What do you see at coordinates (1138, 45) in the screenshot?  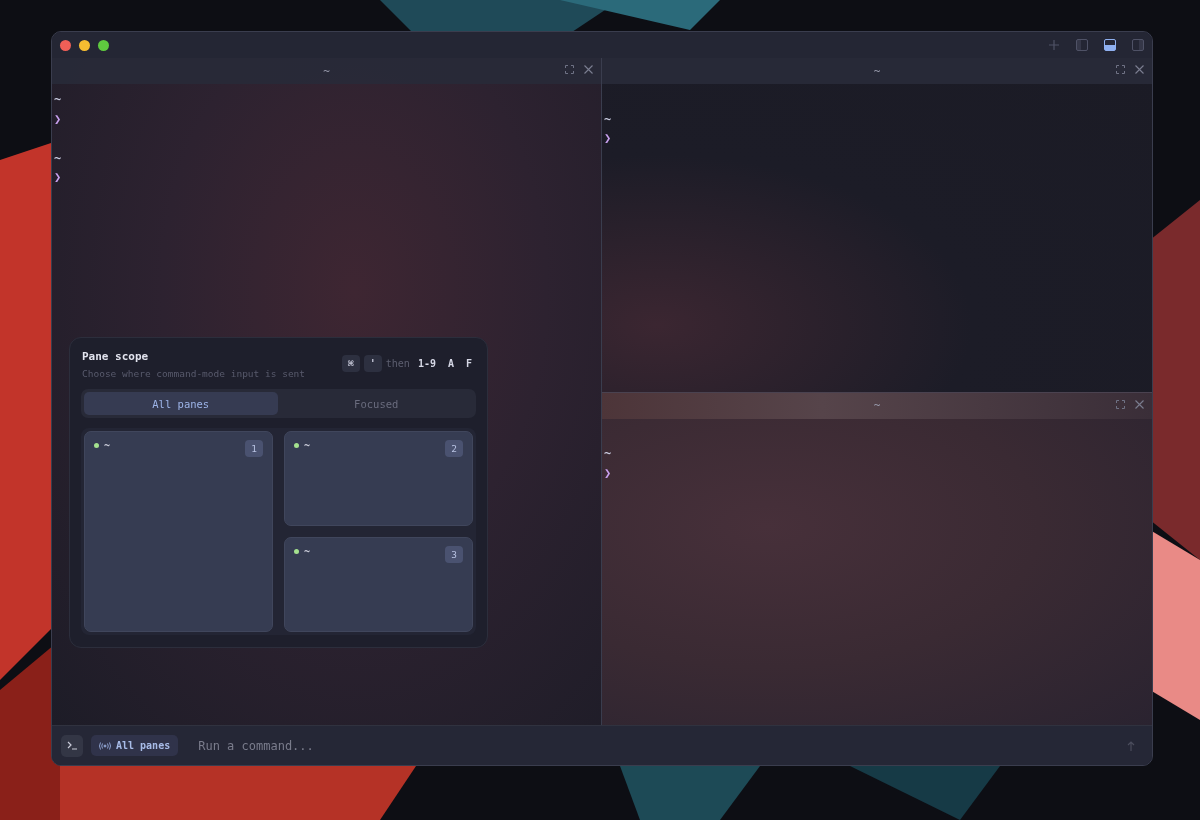 I see `sidebar-right-icon` at bounding box center [1138, 45].